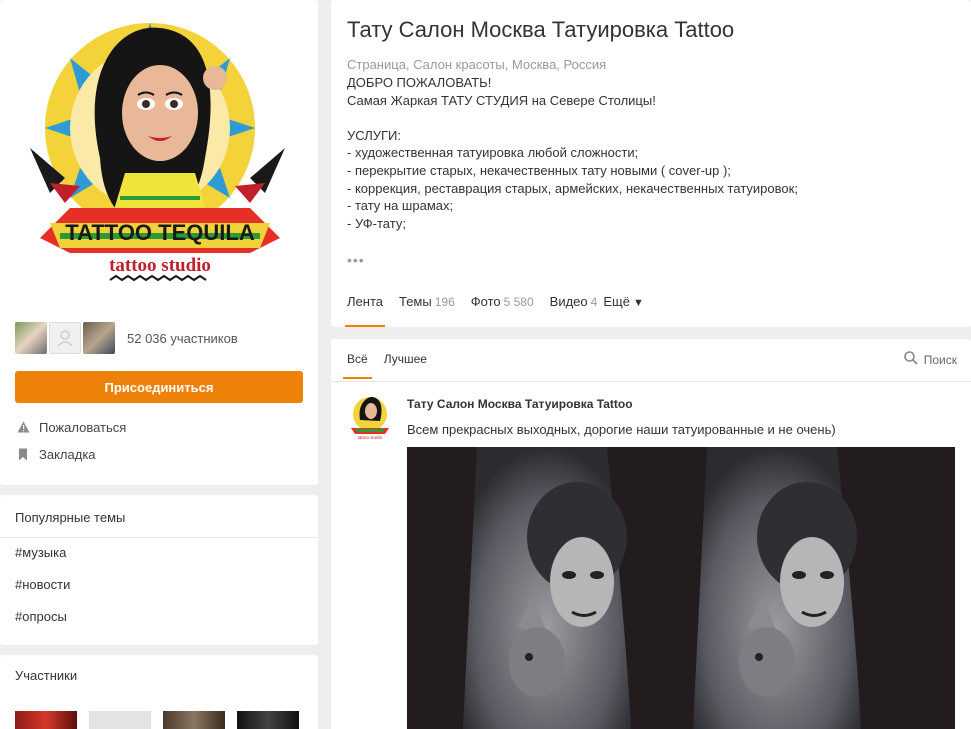 This screenshot has height=729, width=971. Describe the element at coordinates (357, 365) in the screenshot. I see `feed-tab-all: Всё` at that location.